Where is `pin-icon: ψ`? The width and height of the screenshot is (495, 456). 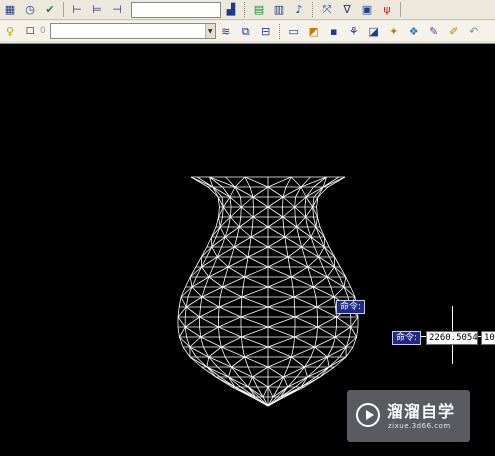
pin-icon: ψ is located at coordinates (387, 10).